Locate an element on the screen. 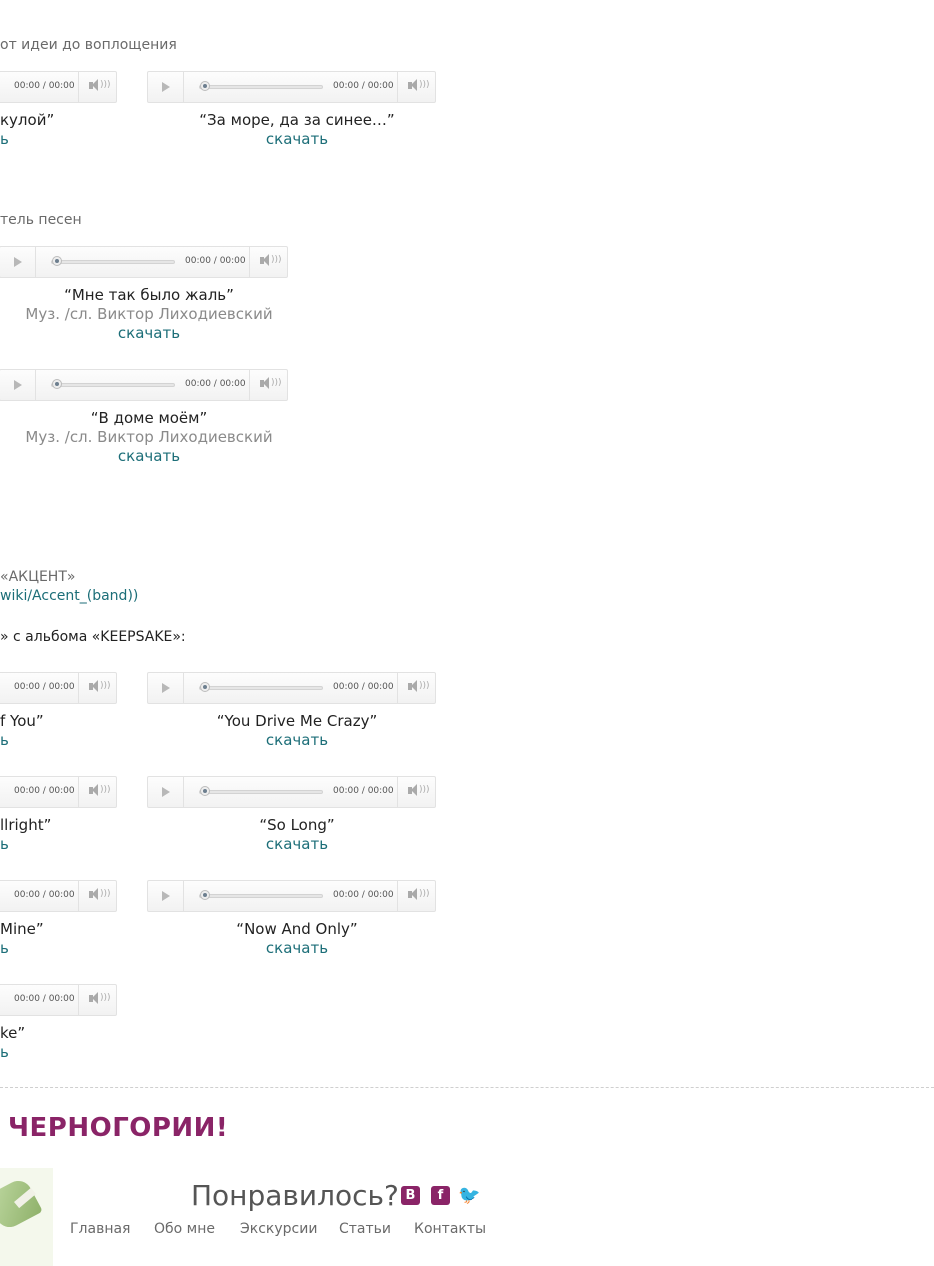 The image size is (934, 1266). track-title: llright” is located at coordinates (26, 825).